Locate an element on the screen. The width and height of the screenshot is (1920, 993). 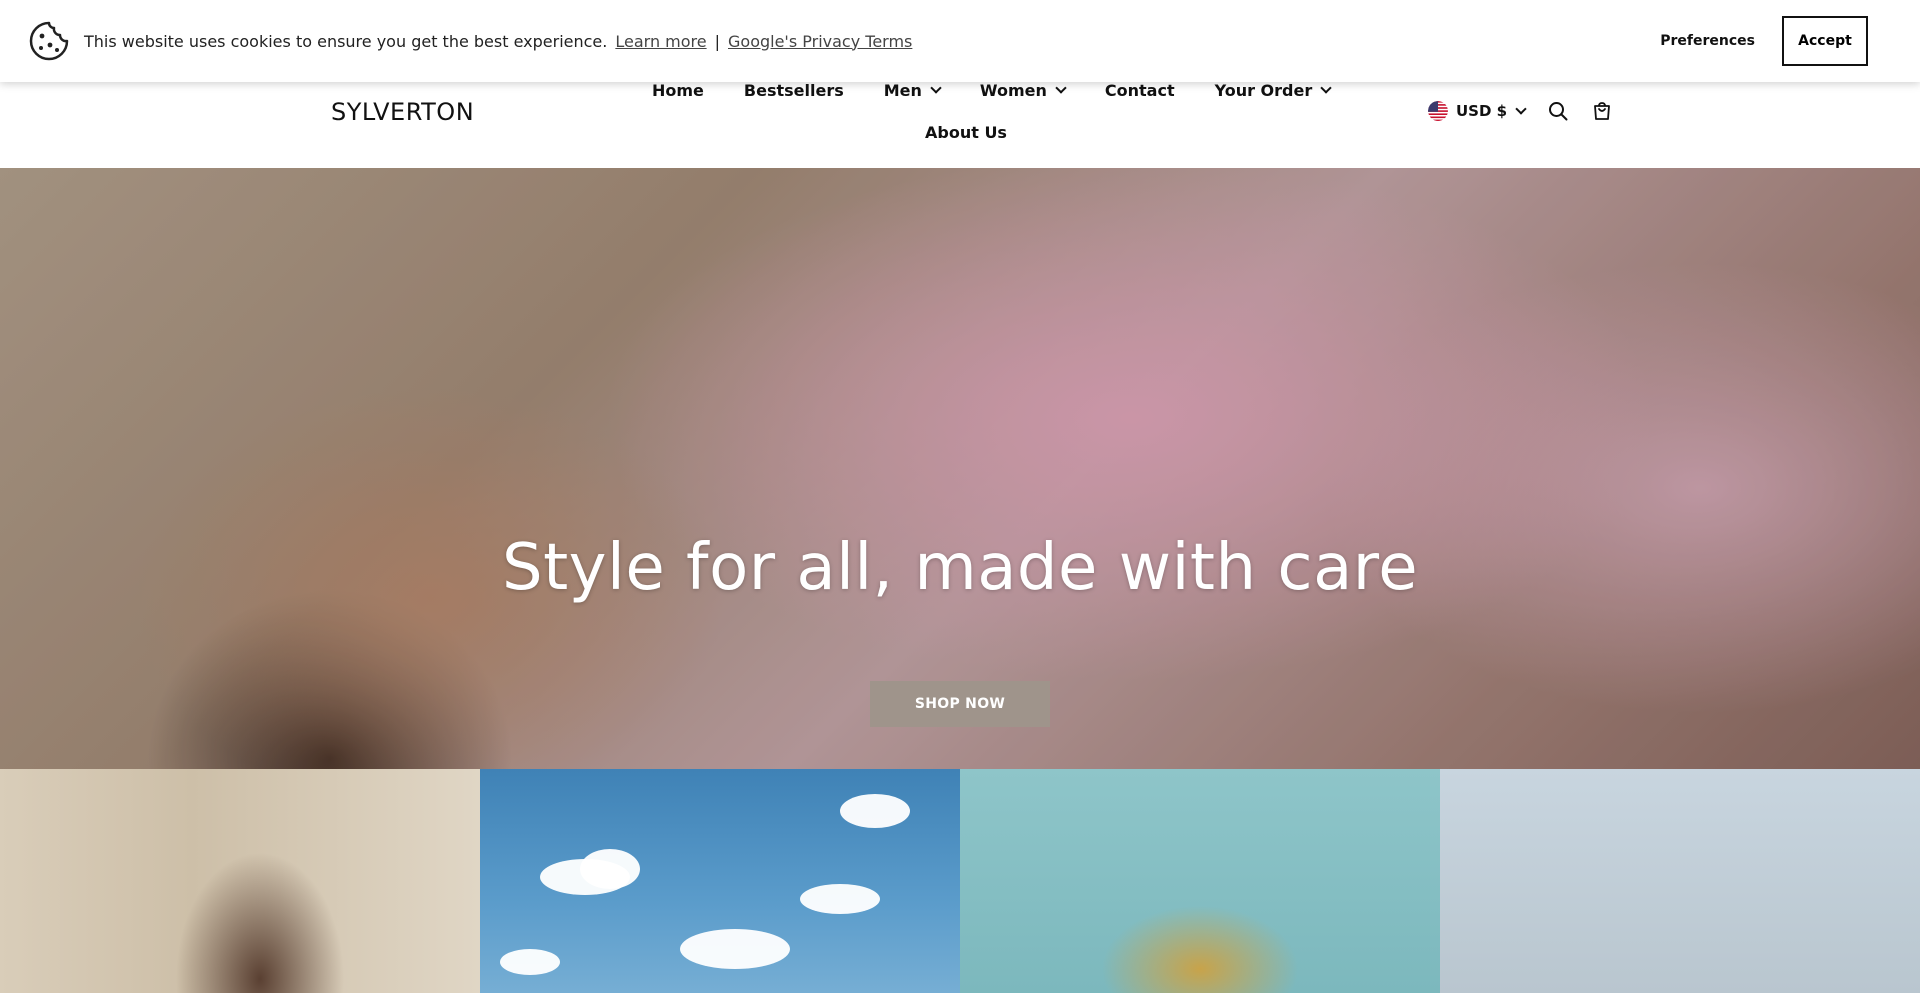
currency-selector: USD $ is located at coordinates (1477, 111).